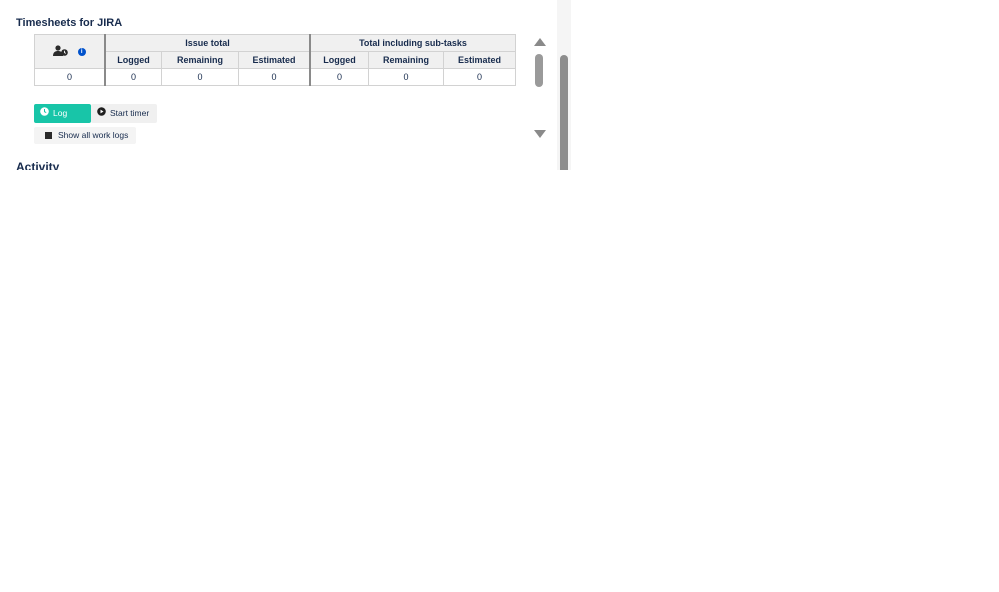  I want to click on page-scrollbar, so click(564, 85).